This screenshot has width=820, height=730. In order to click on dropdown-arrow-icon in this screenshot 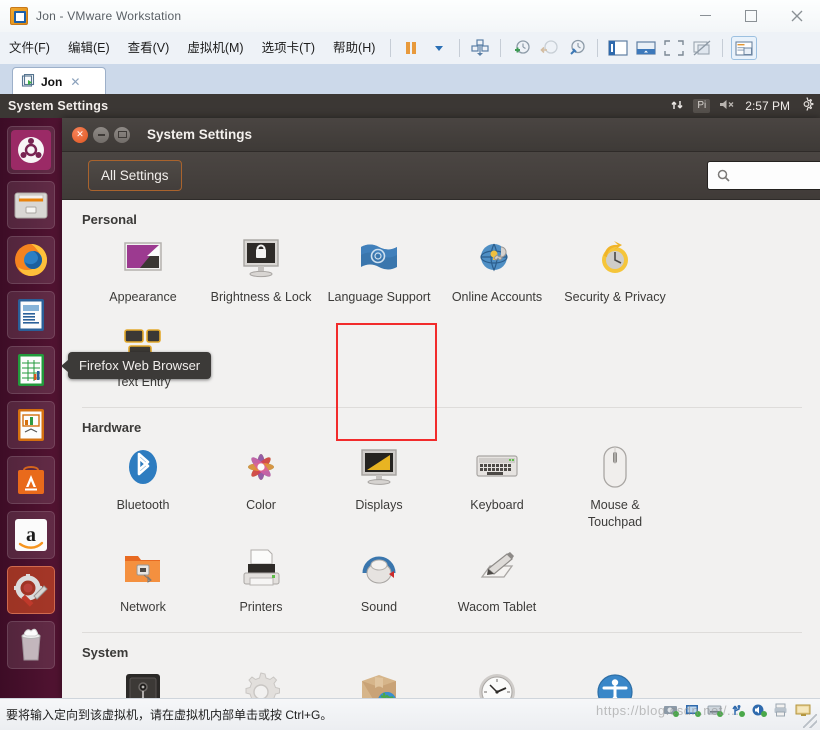, I will do `click(439, 48)`.